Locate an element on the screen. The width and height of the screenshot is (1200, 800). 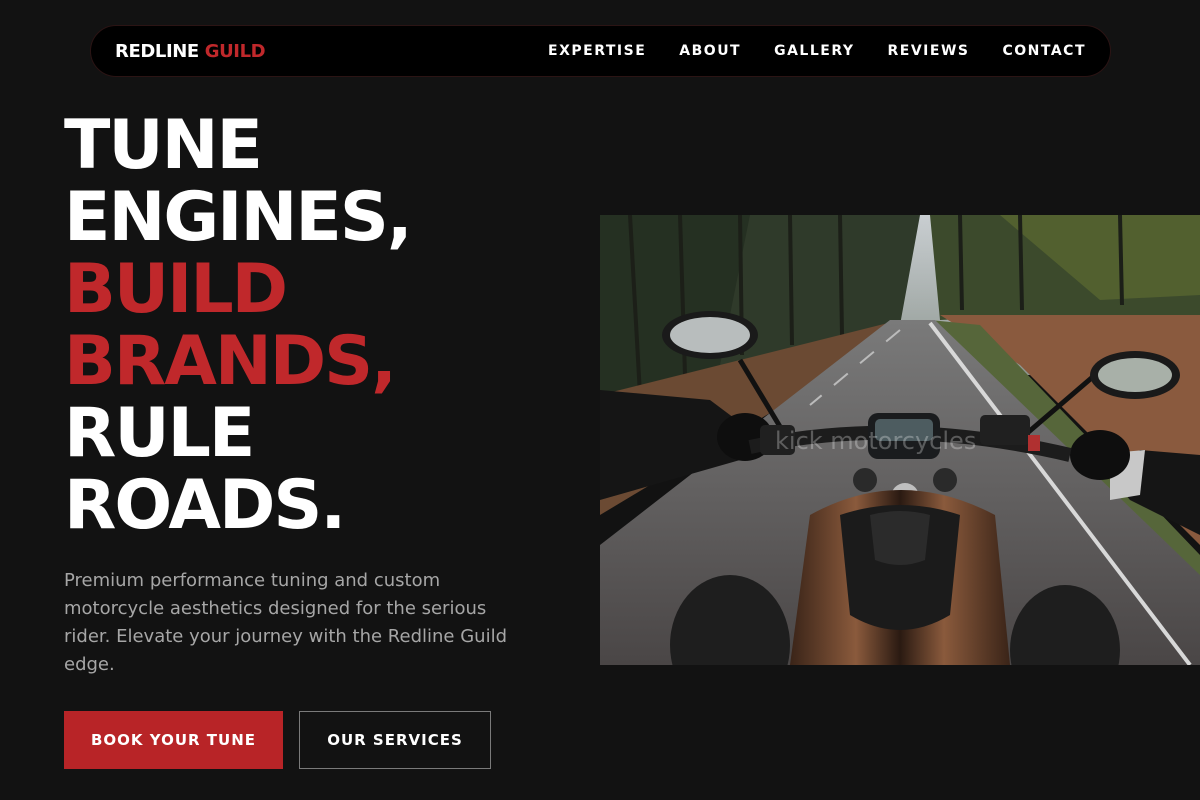
nav-link-reviews: REVIEWS is located at coordinates (929, 51).